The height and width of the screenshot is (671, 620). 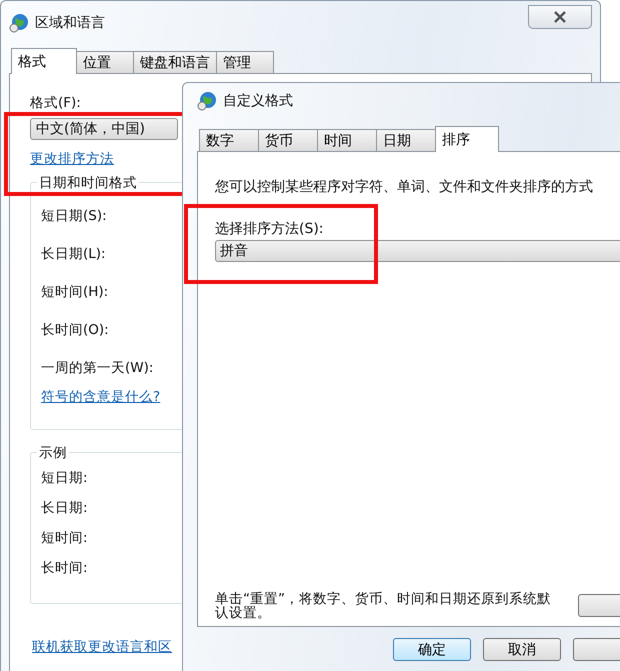 I want to click on group-title: 日期和时间格式, so click(x=88, y=183).